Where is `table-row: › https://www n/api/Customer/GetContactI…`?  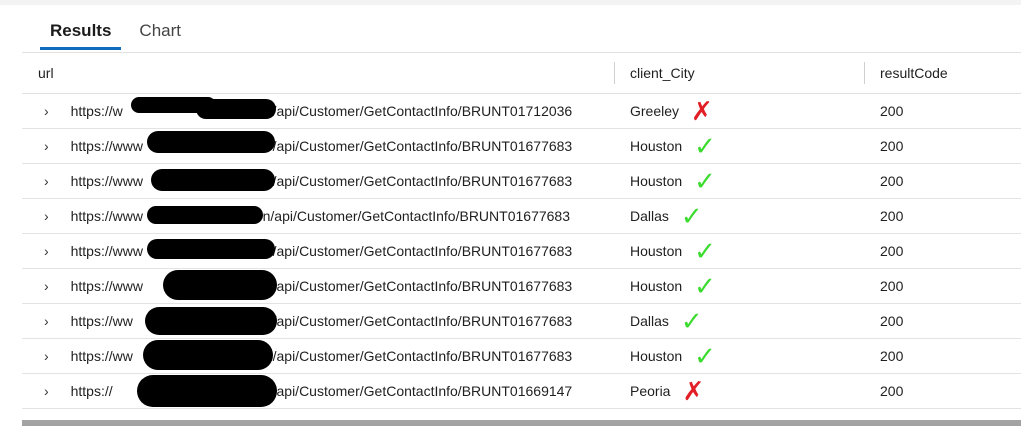
table-row: › https://www n/api/Customer/GetContactI… is located at coordinates (521, 216).